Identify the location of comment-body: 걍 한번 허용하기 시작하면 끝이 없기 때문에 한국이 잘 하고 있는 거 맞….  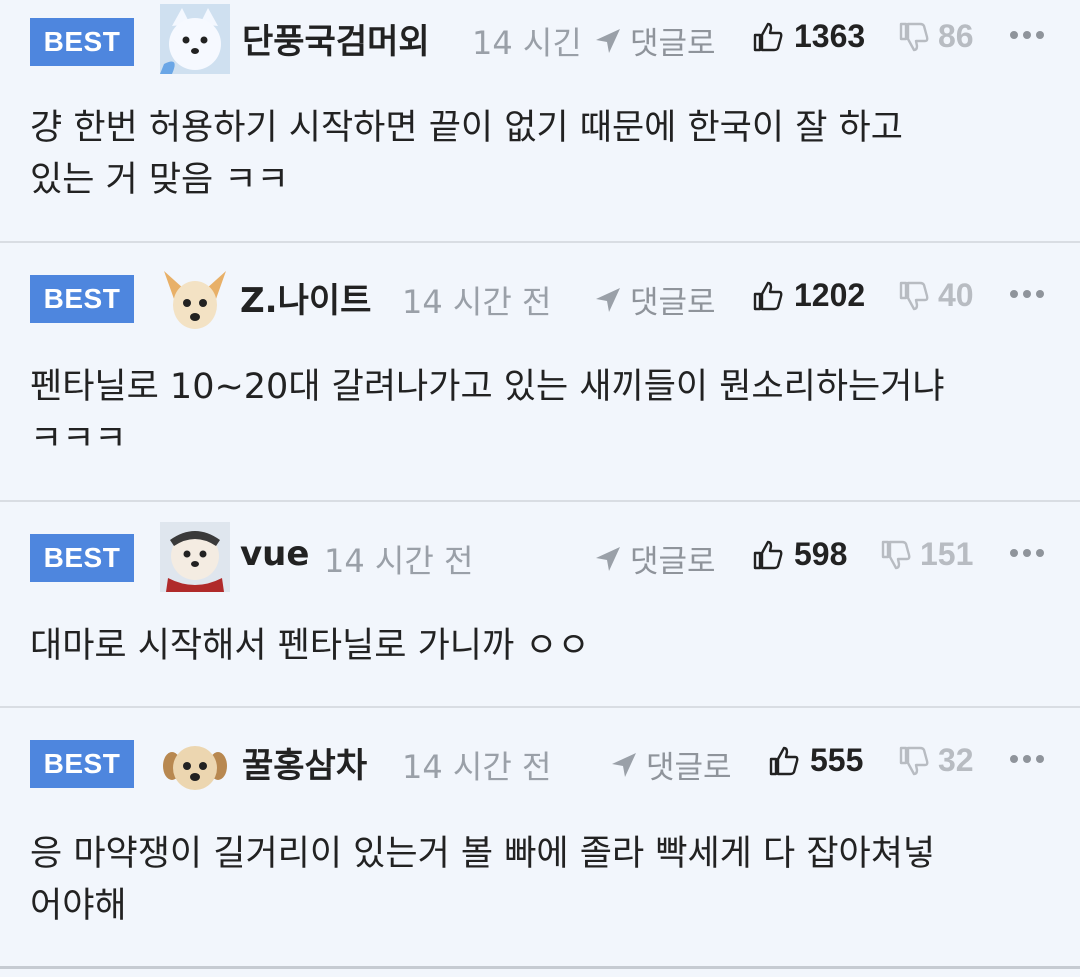
(466, 154).